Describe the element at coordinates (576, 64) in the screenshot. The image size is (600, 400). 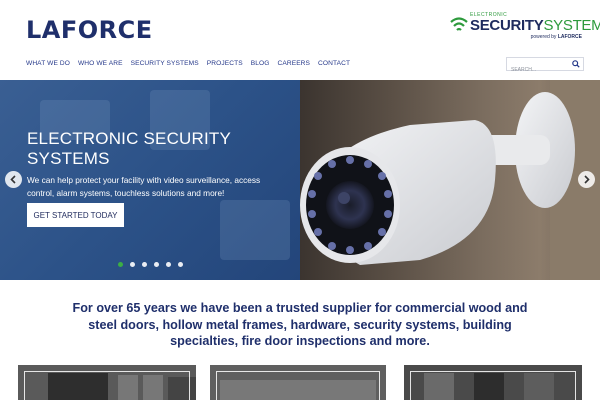
I see `search-icon` at that location.